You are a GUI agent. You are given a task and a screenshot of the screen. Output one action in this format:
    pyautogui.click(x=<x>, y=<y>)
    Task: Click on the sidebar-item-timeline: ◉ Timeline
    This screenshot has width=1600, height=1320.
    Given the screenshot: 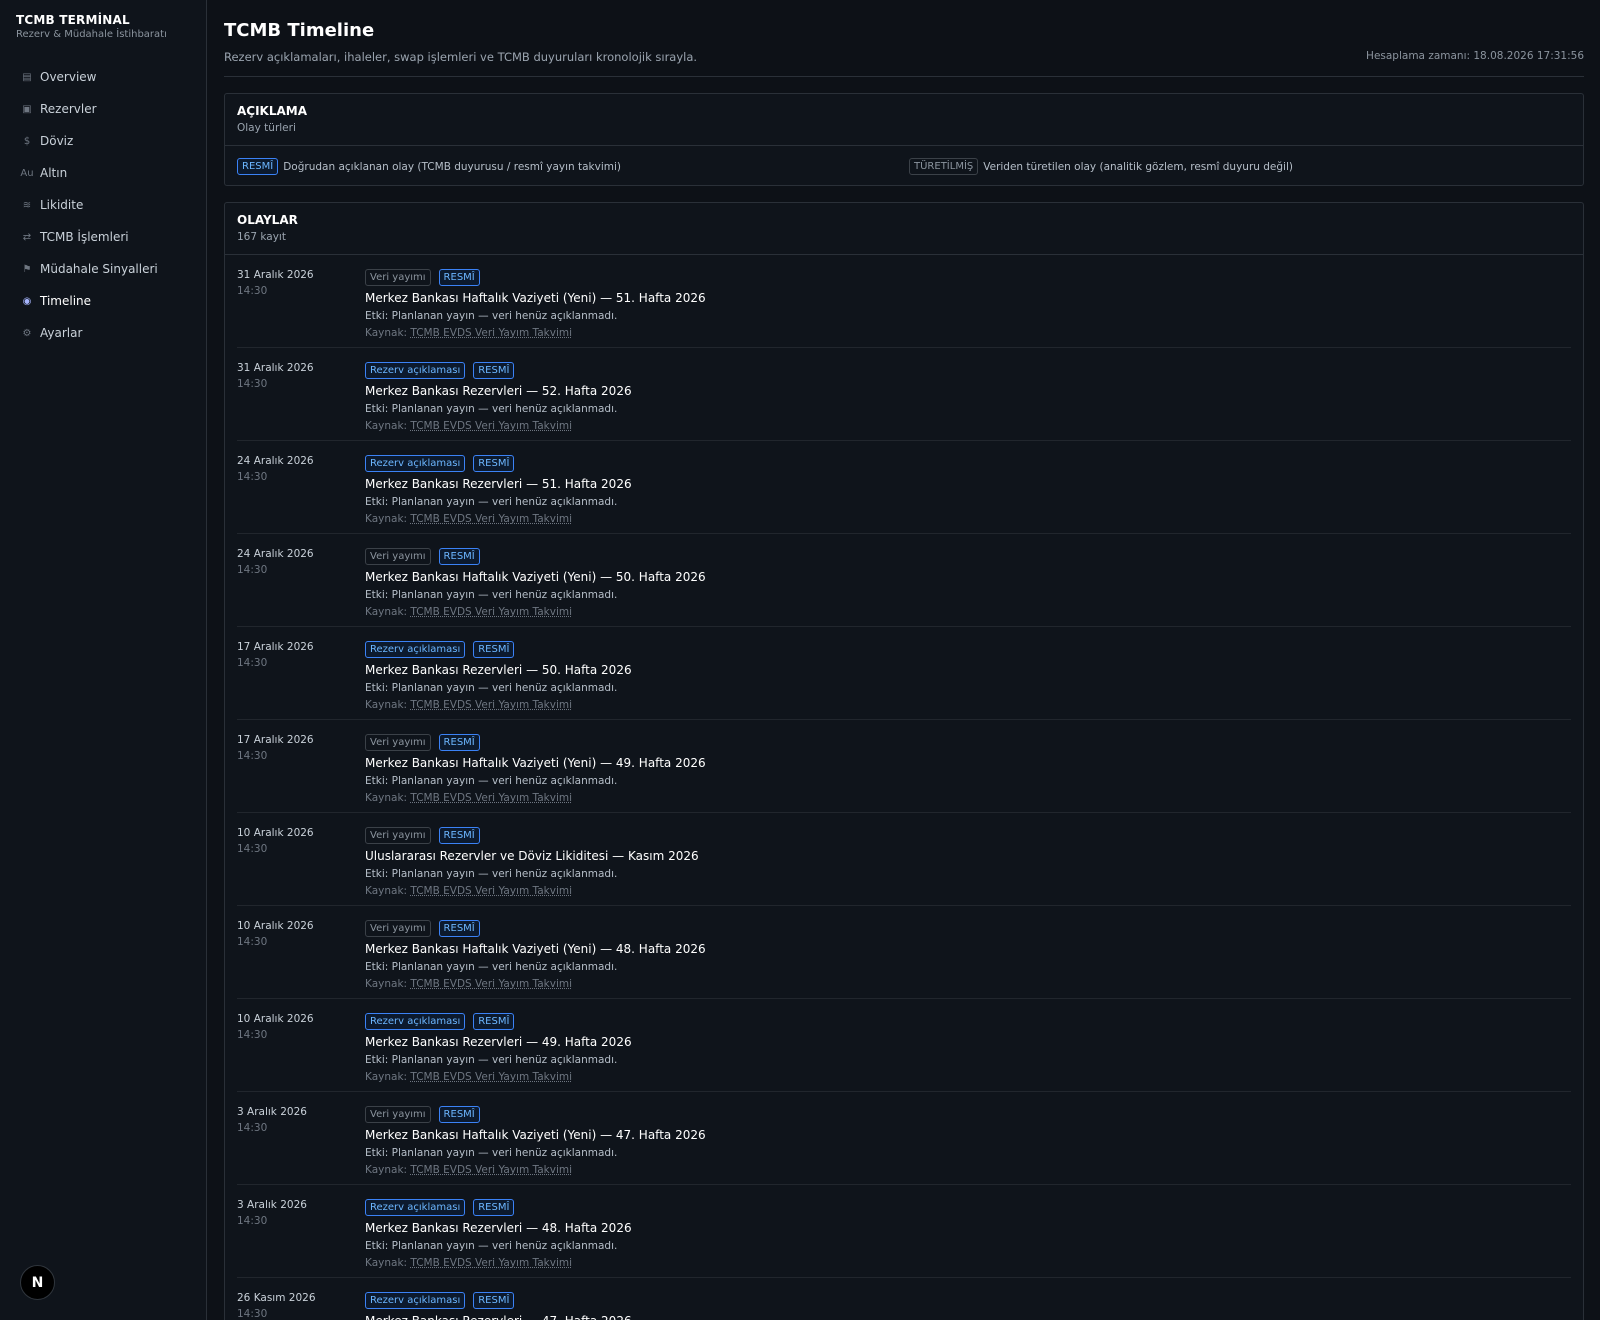 What is the action you would take?
    pyautogui.click(x=103, y=301)
    